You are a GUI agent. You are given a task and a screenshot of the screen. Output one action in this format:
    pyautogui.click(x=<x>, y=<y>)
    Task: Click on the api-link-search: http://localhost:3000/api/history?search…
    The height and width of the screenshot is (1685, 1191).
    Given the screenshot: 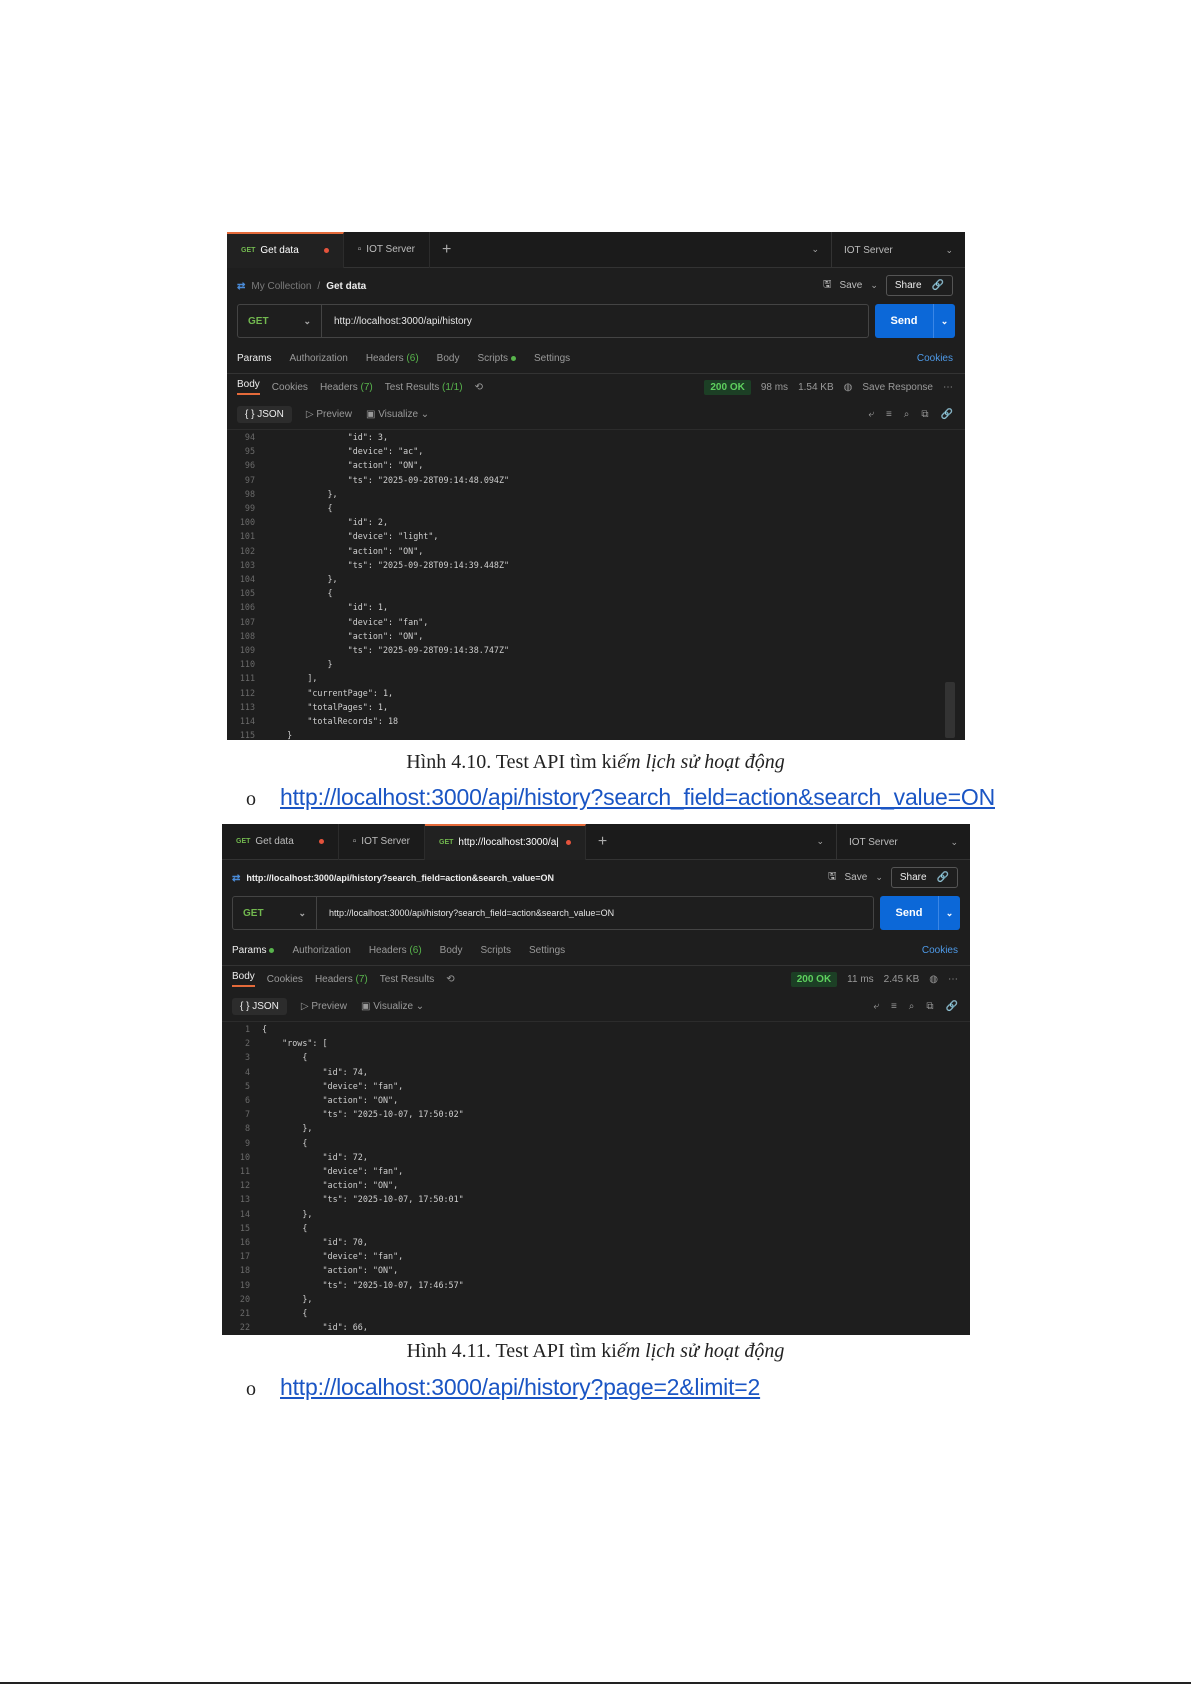 What is the action you would take?
    pyautogui.click(x=637, y=797)
    